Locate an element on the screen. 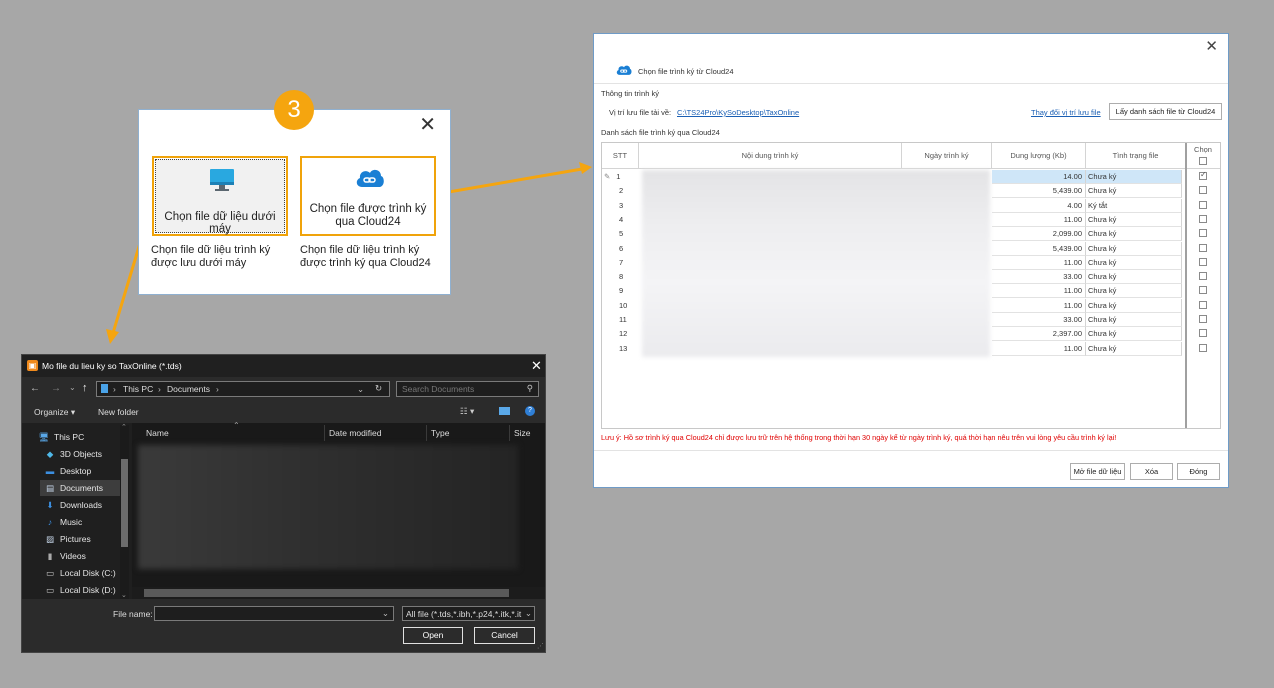 This screenshot has width=1274, height=688. fetch-cloud-list-button: Lấy danh sách file từ Cloud24 is located at coordinates (1165, 111).